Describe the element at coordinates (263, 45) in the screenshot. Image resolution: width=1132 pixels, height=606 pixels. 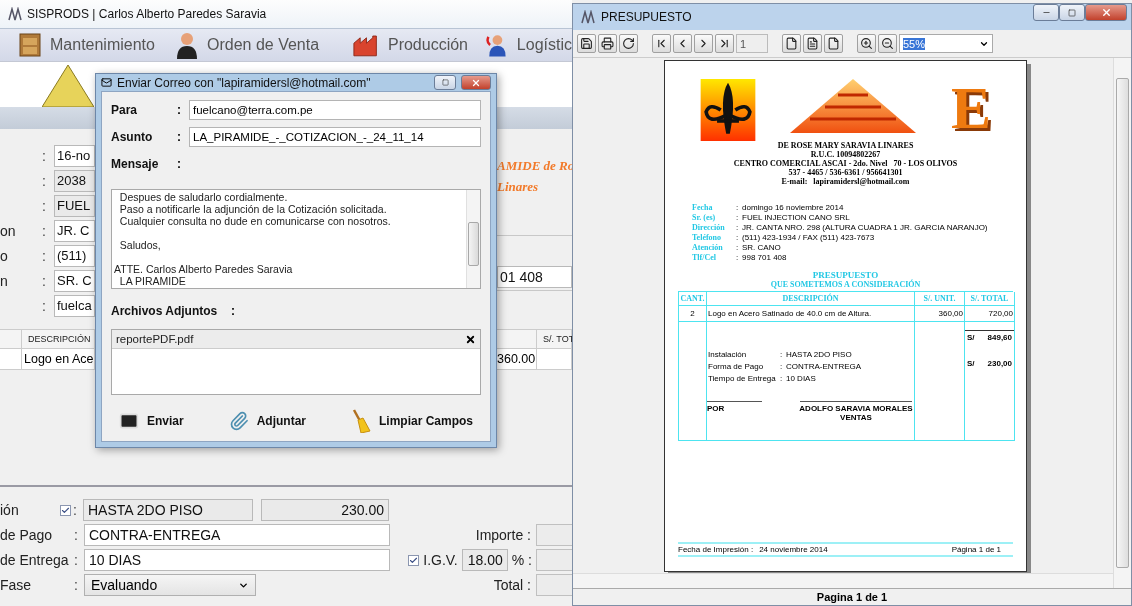
I see `menu-item: Orden de Venta` at that location.